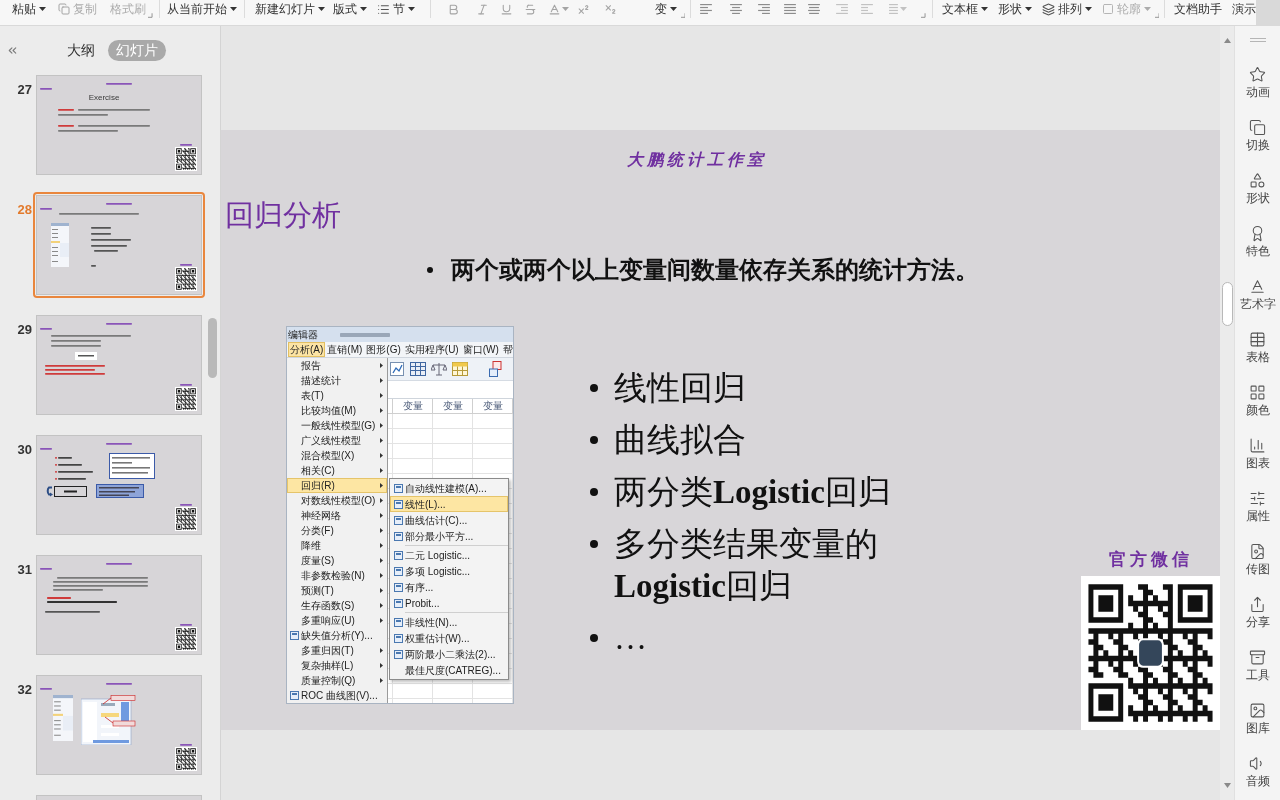 Image resolution: width=1280 pixels, height=800 pixels. What do you see at coordinates (24, 450) in the screenshot?
I see `slide-number: 30` at bounding box center [24, 450].